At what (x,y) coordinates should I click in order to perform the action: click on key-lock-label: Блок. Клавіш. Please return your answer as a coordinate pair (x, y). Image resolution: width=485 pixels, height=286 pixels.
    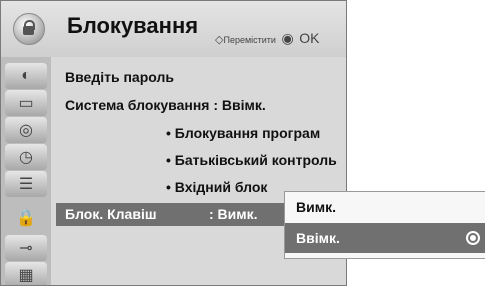
    Looking at the image, I should click on (111, 214).